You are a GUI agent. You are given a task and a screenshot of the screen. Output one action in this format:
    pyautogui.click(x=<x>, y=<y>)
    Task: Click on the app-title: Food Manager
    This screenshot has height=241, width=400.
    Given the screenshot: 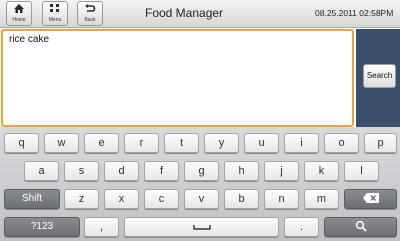 What is the action you would take?
    pyautogui.click(x=184, y=13)
    